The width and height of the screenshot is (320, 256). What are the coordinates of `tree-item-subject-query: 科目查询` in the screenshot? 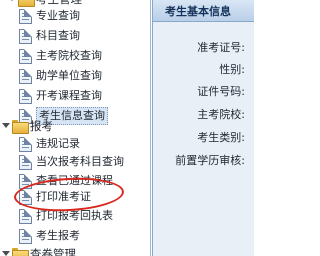 It's located at (49, 36).